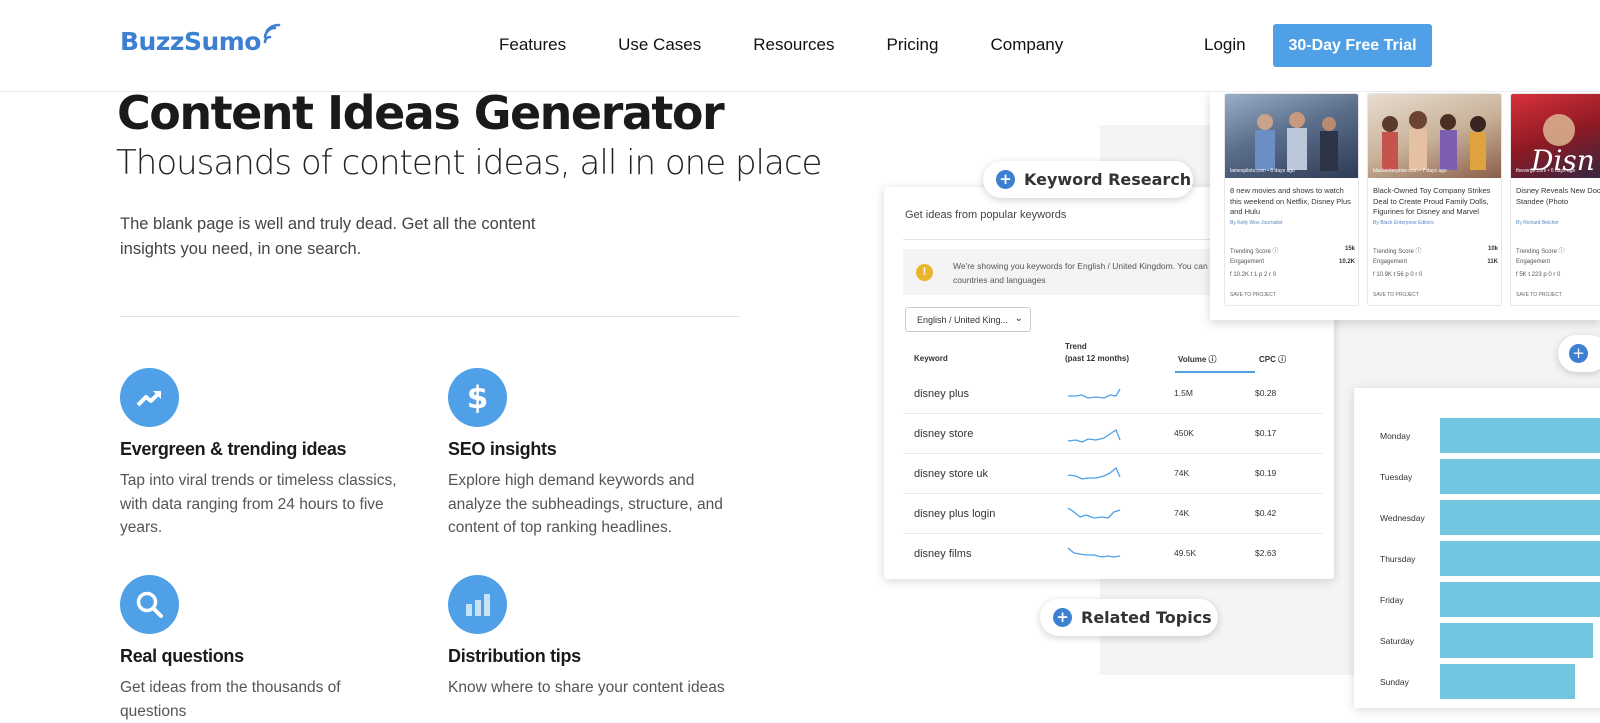 The image size is (1600, 723). Describe the element at coordinates (1184, 433) in the screenshot. I see `volume-cell: 450K` at that location.